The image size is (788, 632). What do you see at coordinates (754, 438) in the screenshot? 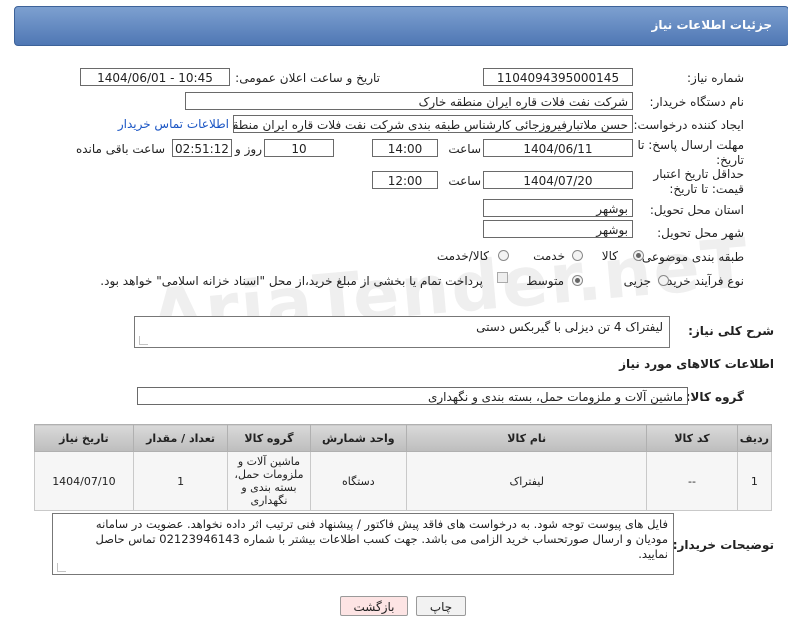
I see `col-row: ردیف` at bounding box center [754, 438].